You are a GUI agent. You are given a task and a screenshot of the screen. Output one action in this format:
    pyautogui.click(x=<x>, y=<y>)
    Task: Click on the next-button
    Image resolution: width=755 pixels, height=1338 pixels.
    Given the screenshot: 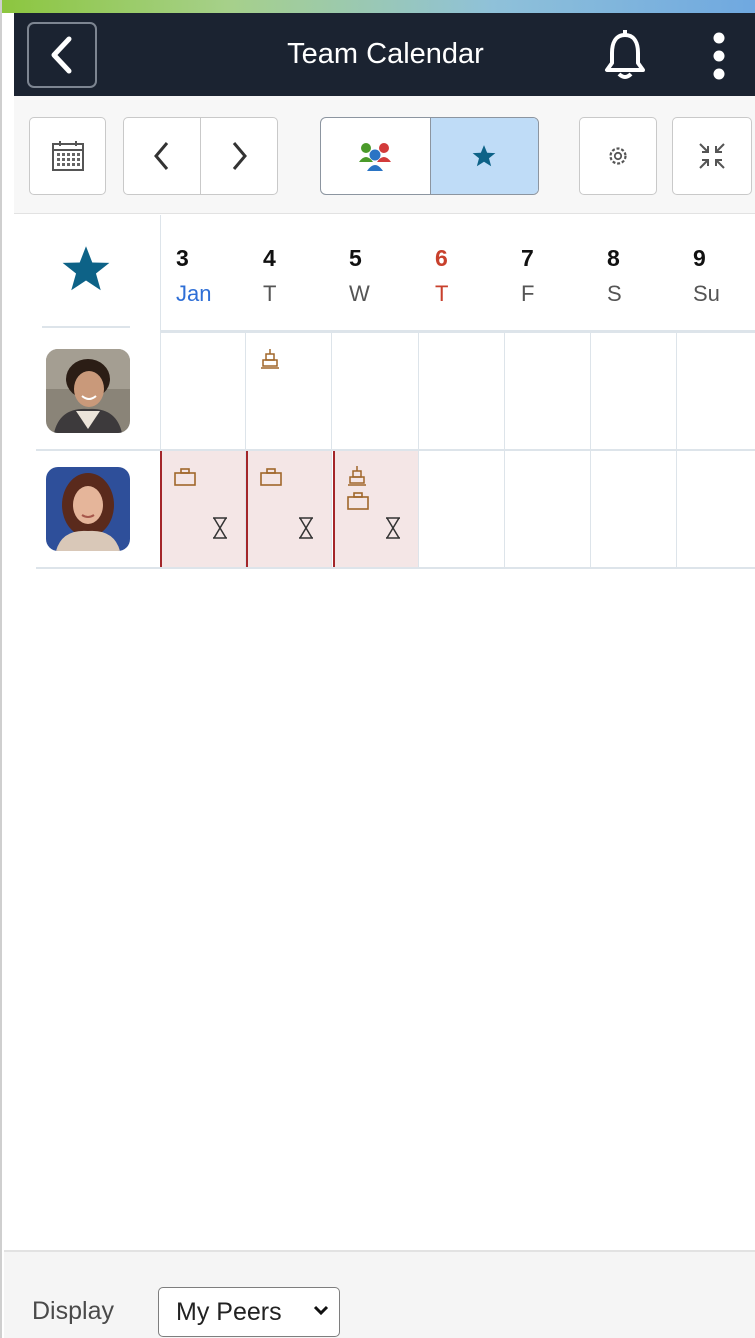 What is the action you would take?
    pyautogui.click(x=239, y=156)
    